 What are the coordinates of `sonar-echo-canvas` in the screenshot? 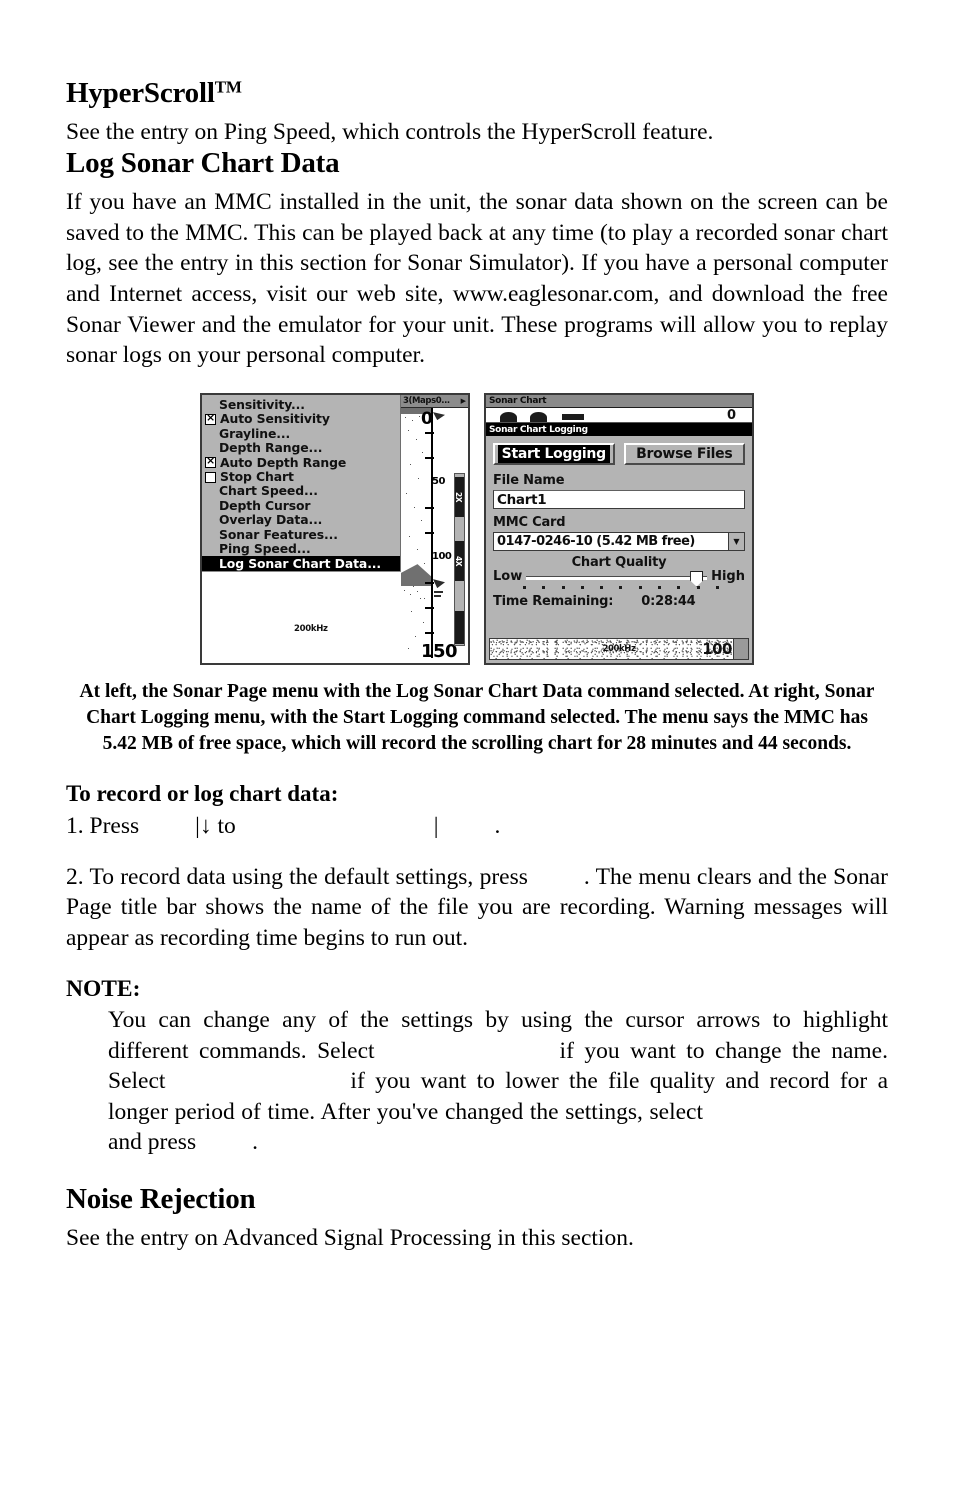 It's located at (425, 536).